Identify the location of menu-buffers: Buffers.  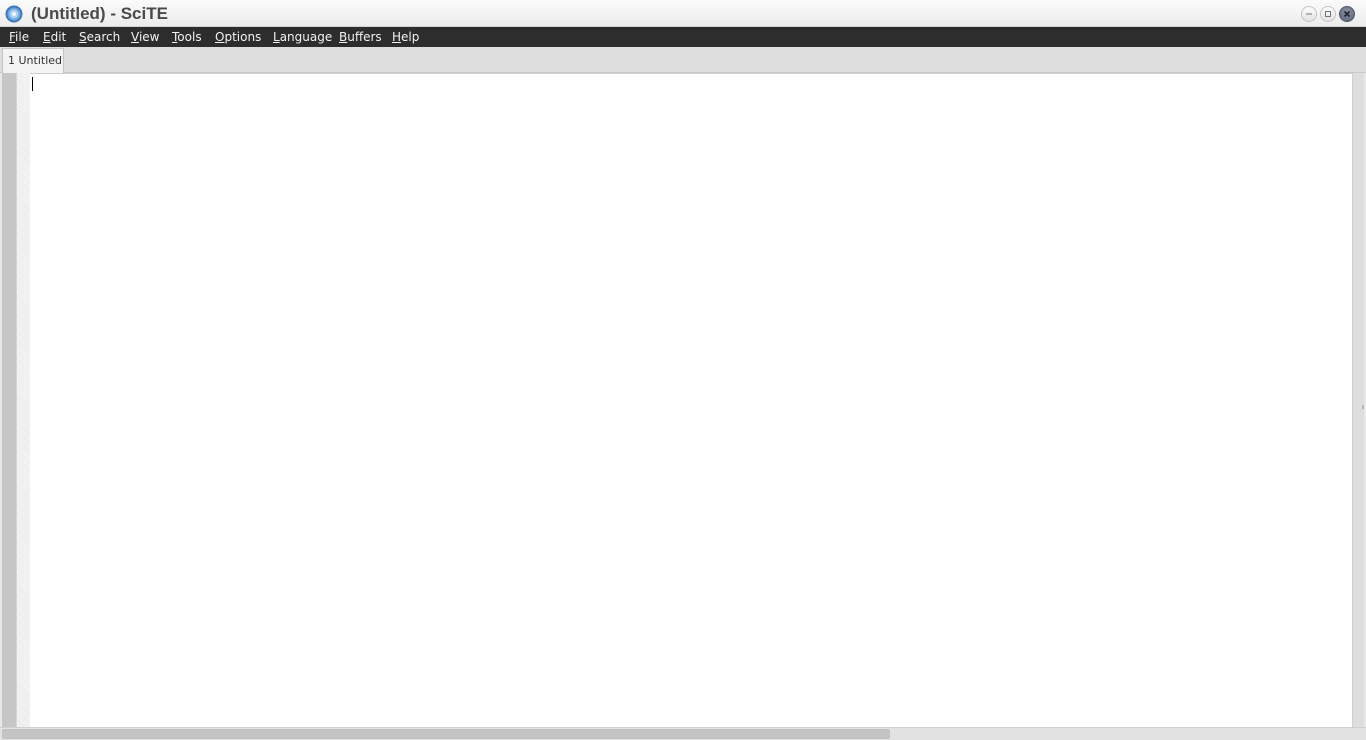
(360, 37).